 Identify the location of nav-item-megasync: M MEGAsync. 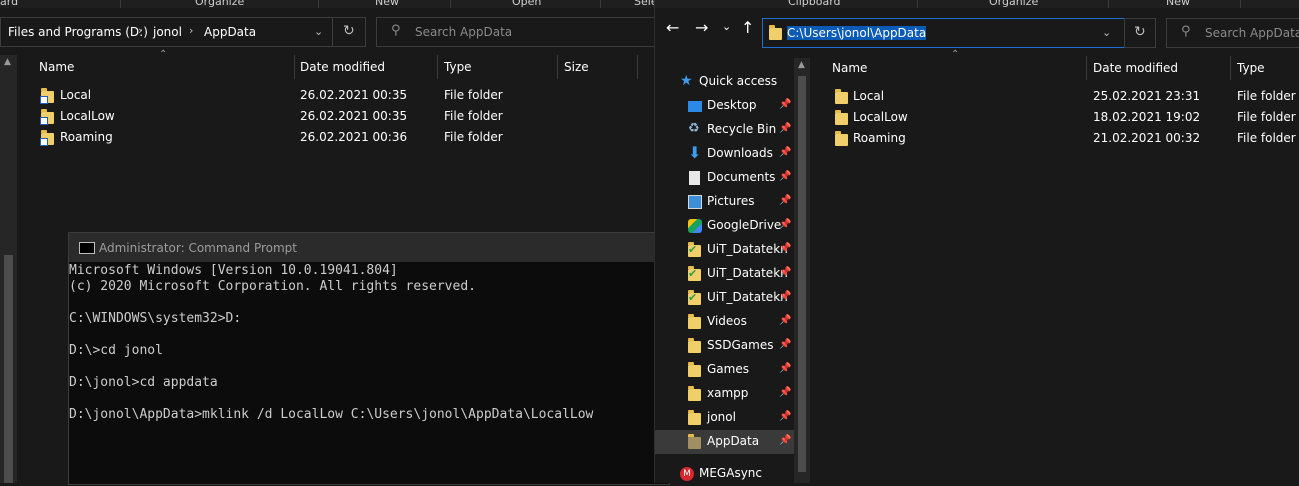
(725, 474).